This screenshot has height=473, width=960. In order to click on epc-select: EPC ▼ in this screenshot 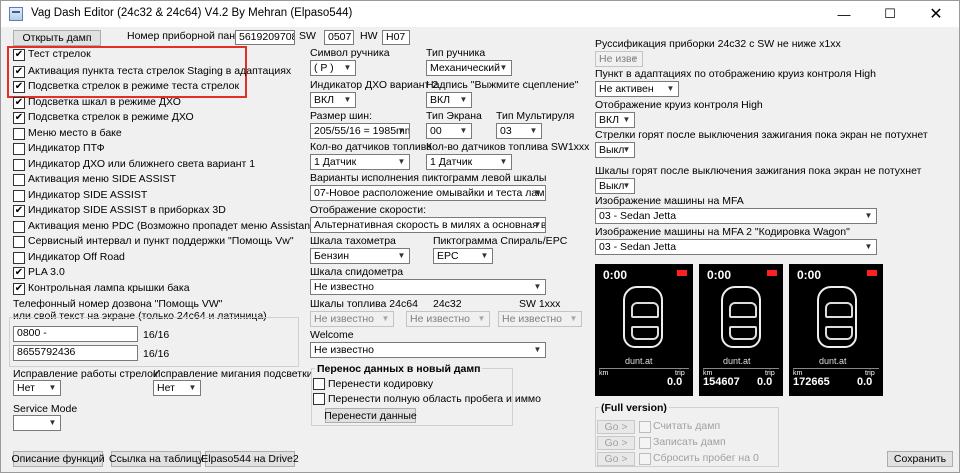, I will do `click(463, 256)`.